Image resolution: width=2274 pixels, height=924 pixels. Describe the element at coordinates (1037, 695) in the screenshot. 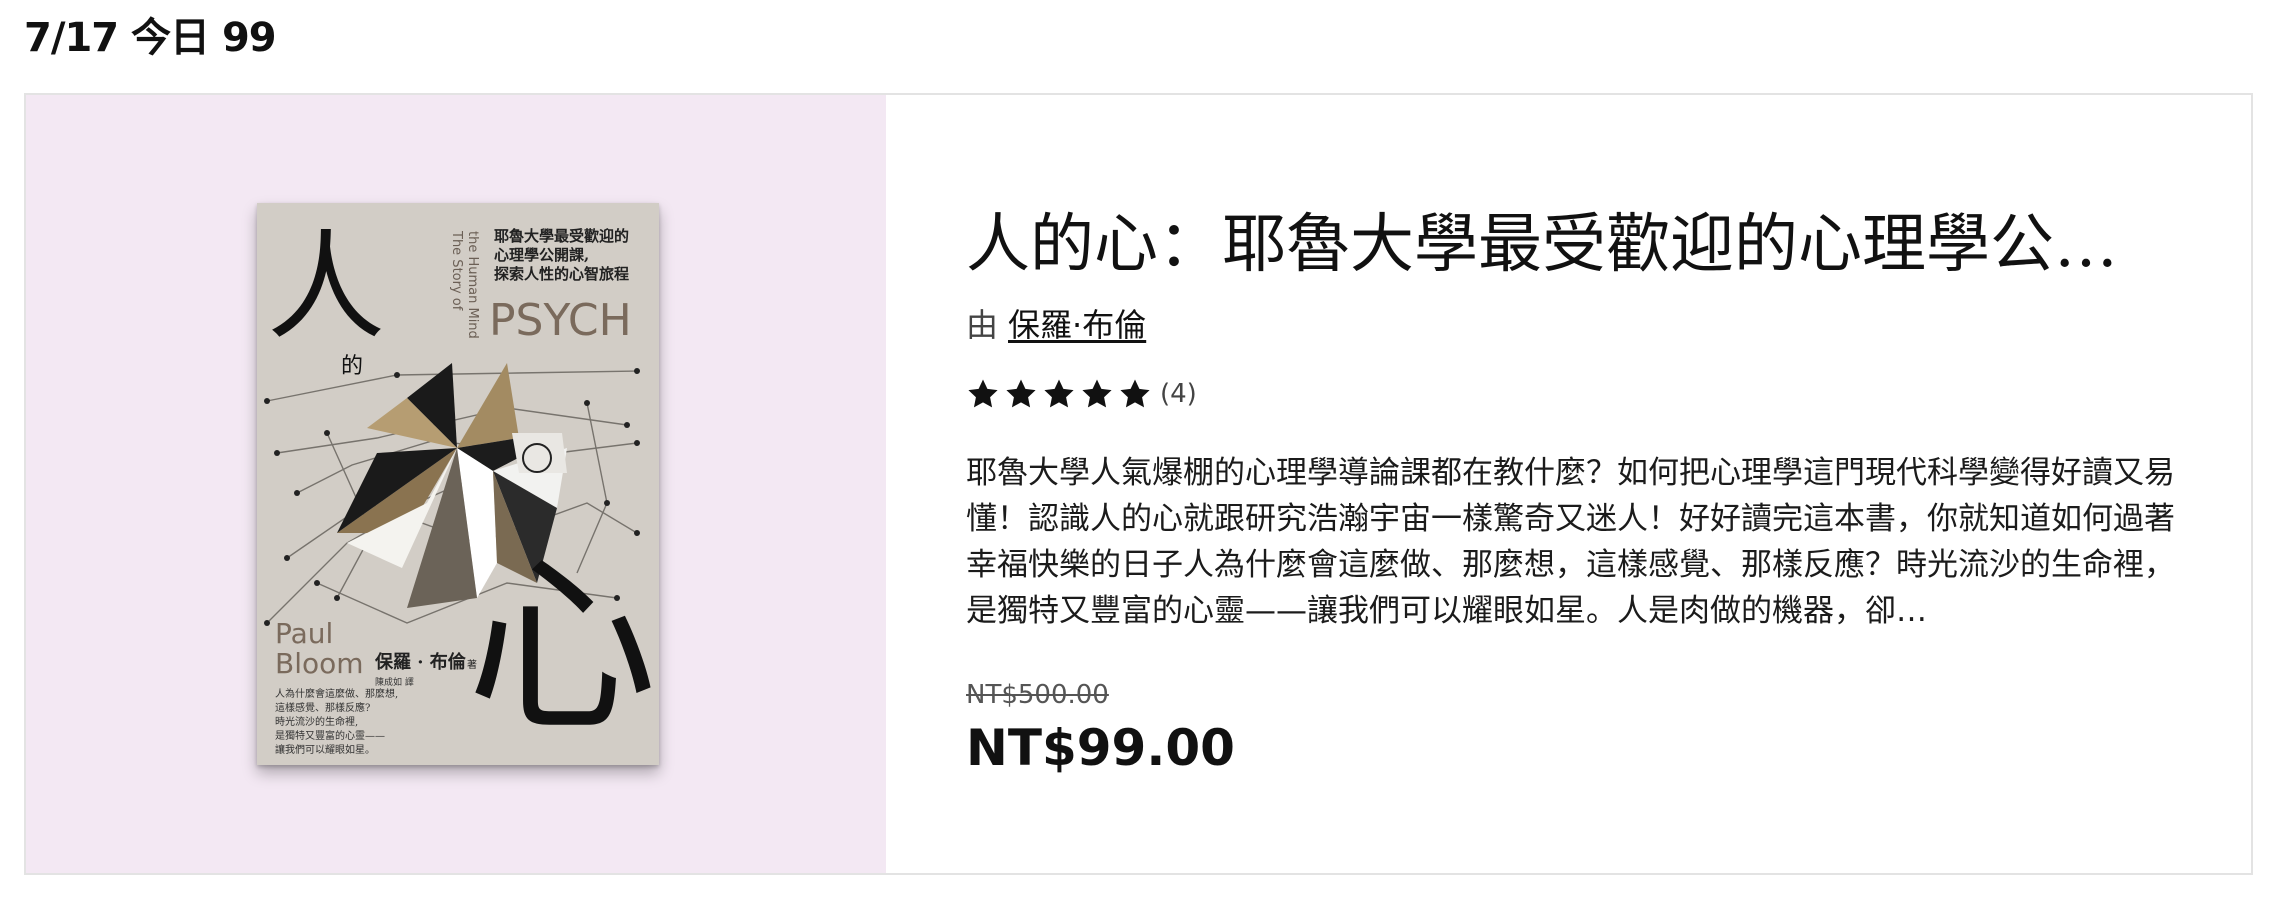

I see `original-price: NT$500.00` at that location.